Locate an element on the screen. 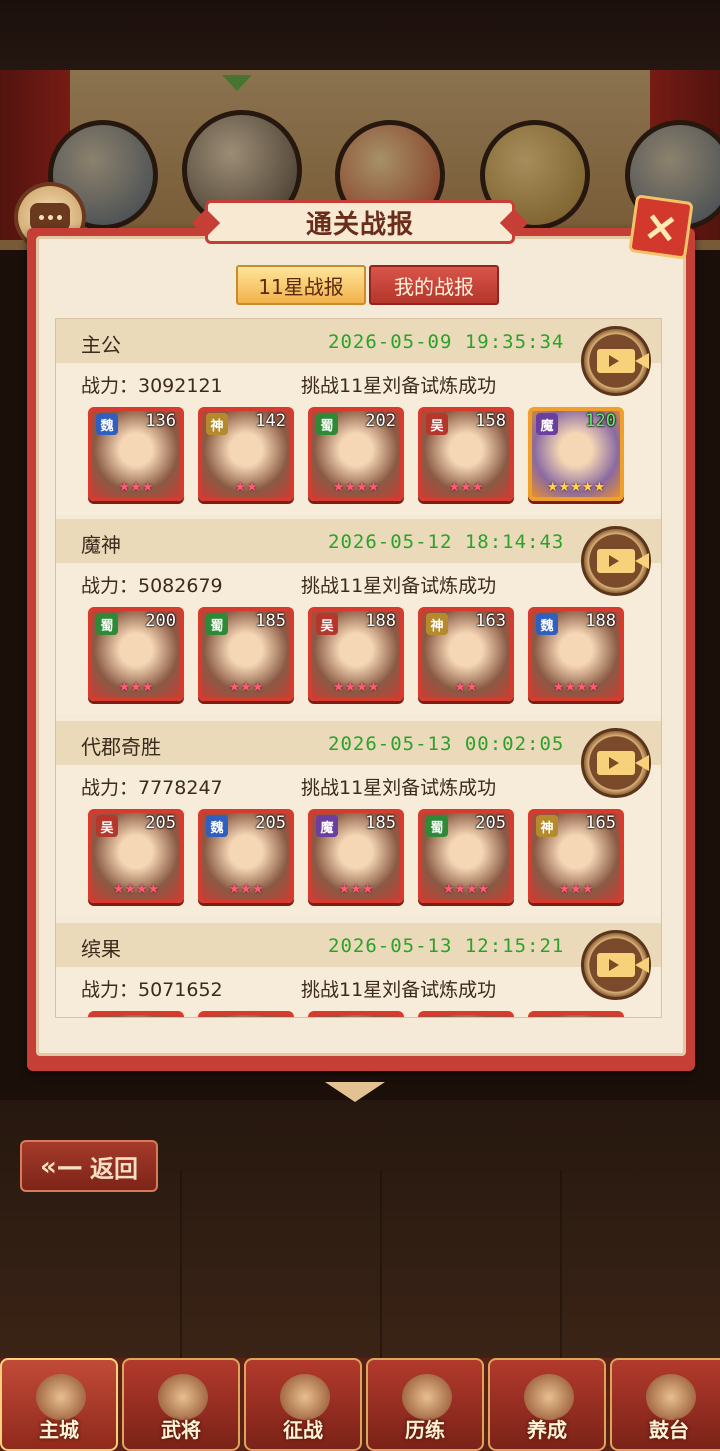 The height and width of the screenshot is (1451, 720). hero-card: 吴 205 ★★★★ is located at coordinates (136, 856).